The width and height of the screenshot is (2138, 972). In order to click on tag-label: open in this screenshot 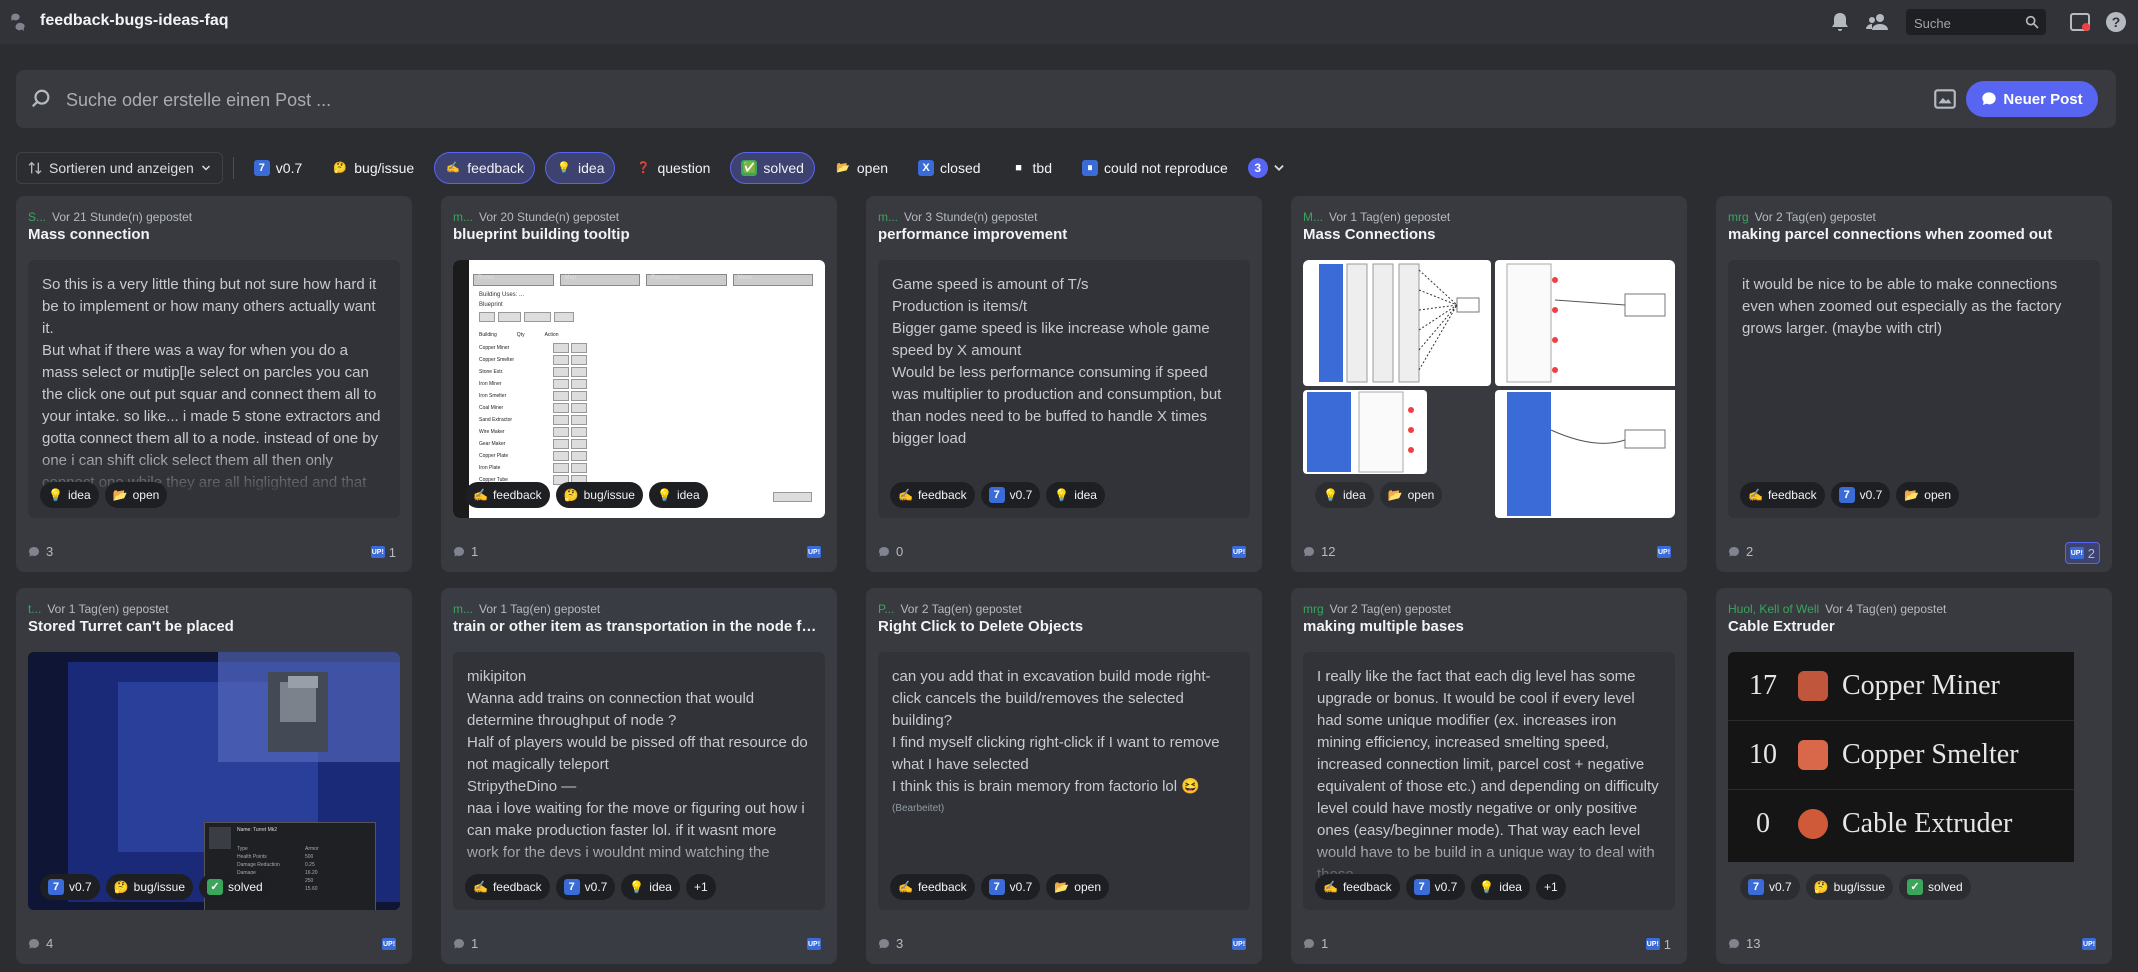, I will do `click(872, 168)`.